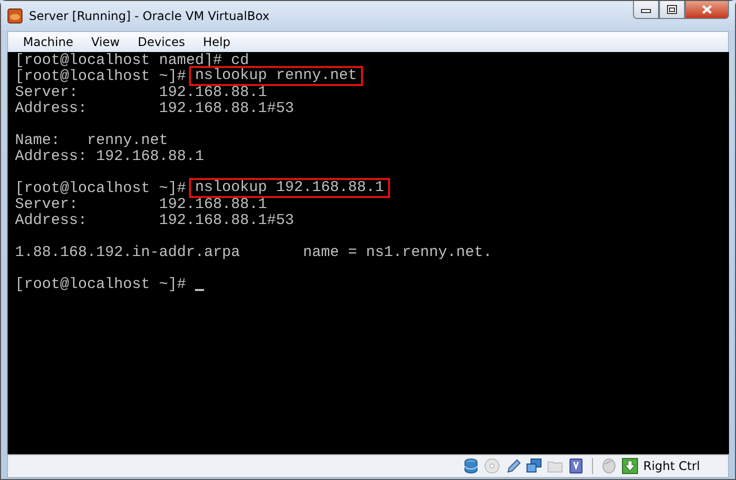 The height and width of the screenshot is (480, 736). Describe the element at coordinates (471, 466) in the screenshot. I see `hard-disk-icon` at that location.